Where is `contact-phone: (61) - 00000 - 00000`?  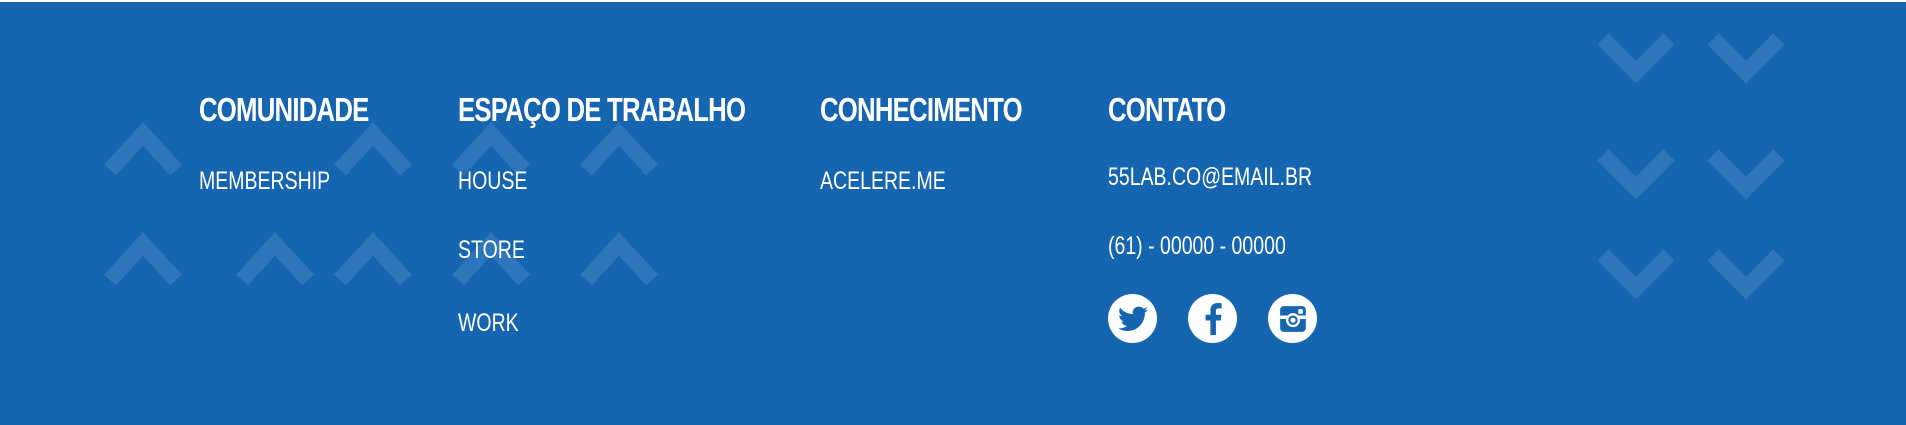
contact-phone: (61) - 00000 - 00000 is located at coordinates (1197, 246).